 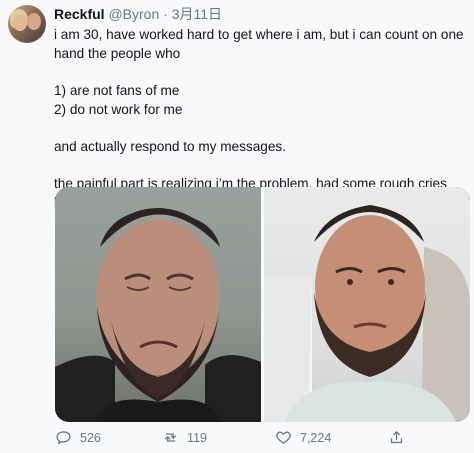 What do you see at coordinates (170, 146) in the screenshot?
I see `tweet-line-4: and actually respond to my messages.` at bounding box center [170, 146].